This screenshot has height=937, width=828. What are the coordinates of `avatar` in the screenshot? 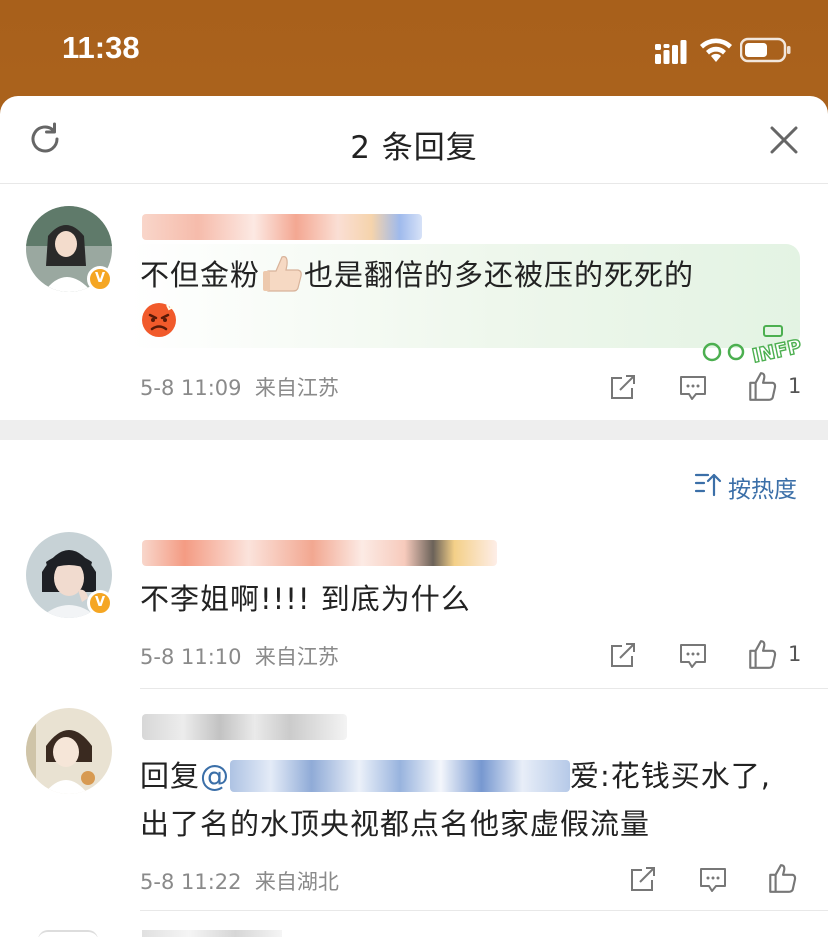 It's located at (69, 751).